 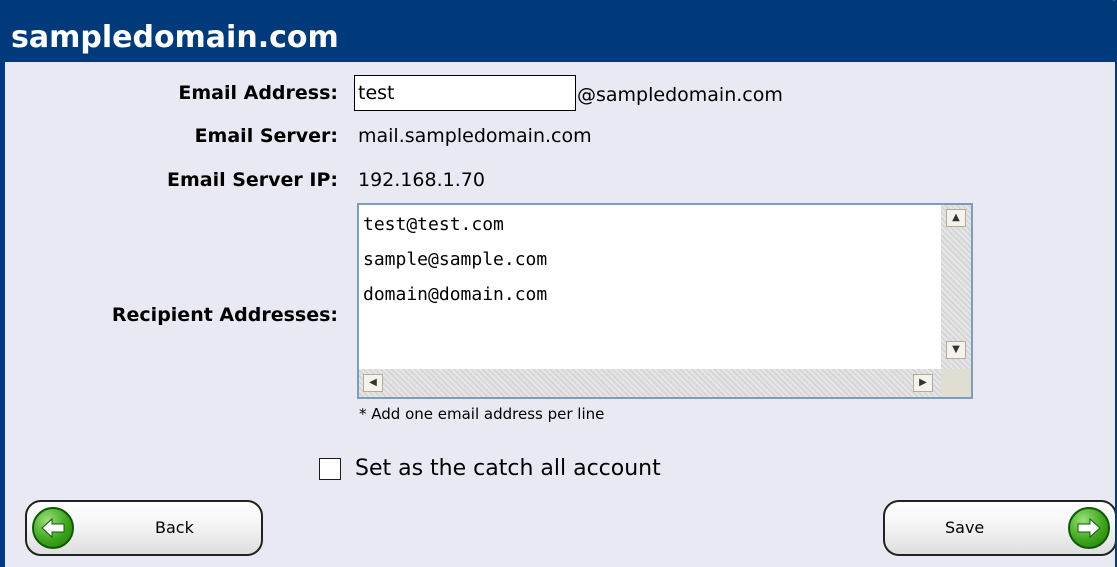 What do you see at coordinates (508, 468) in the screenshot?
I see `catch-all-label: Set as the catch all account` at bounding box center [508, 468].